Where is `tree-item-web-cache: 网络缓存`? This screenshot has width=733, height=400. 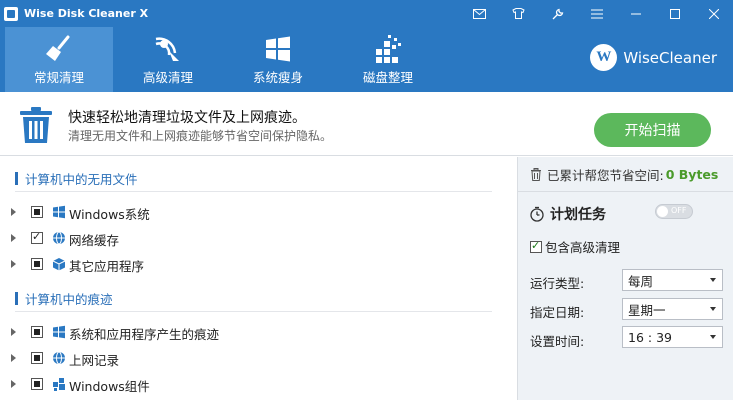 tree-item-web-cache: 网络缓存 is located at coordinates (258, 238).